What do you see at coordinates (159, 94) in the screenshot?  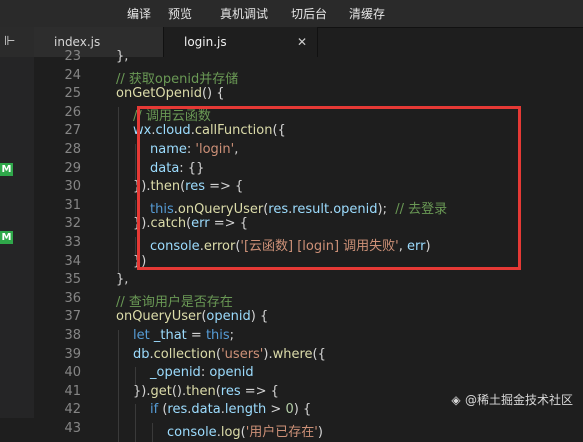 I see `code-token: onGetOpenid` at bounding box center [159, 94].